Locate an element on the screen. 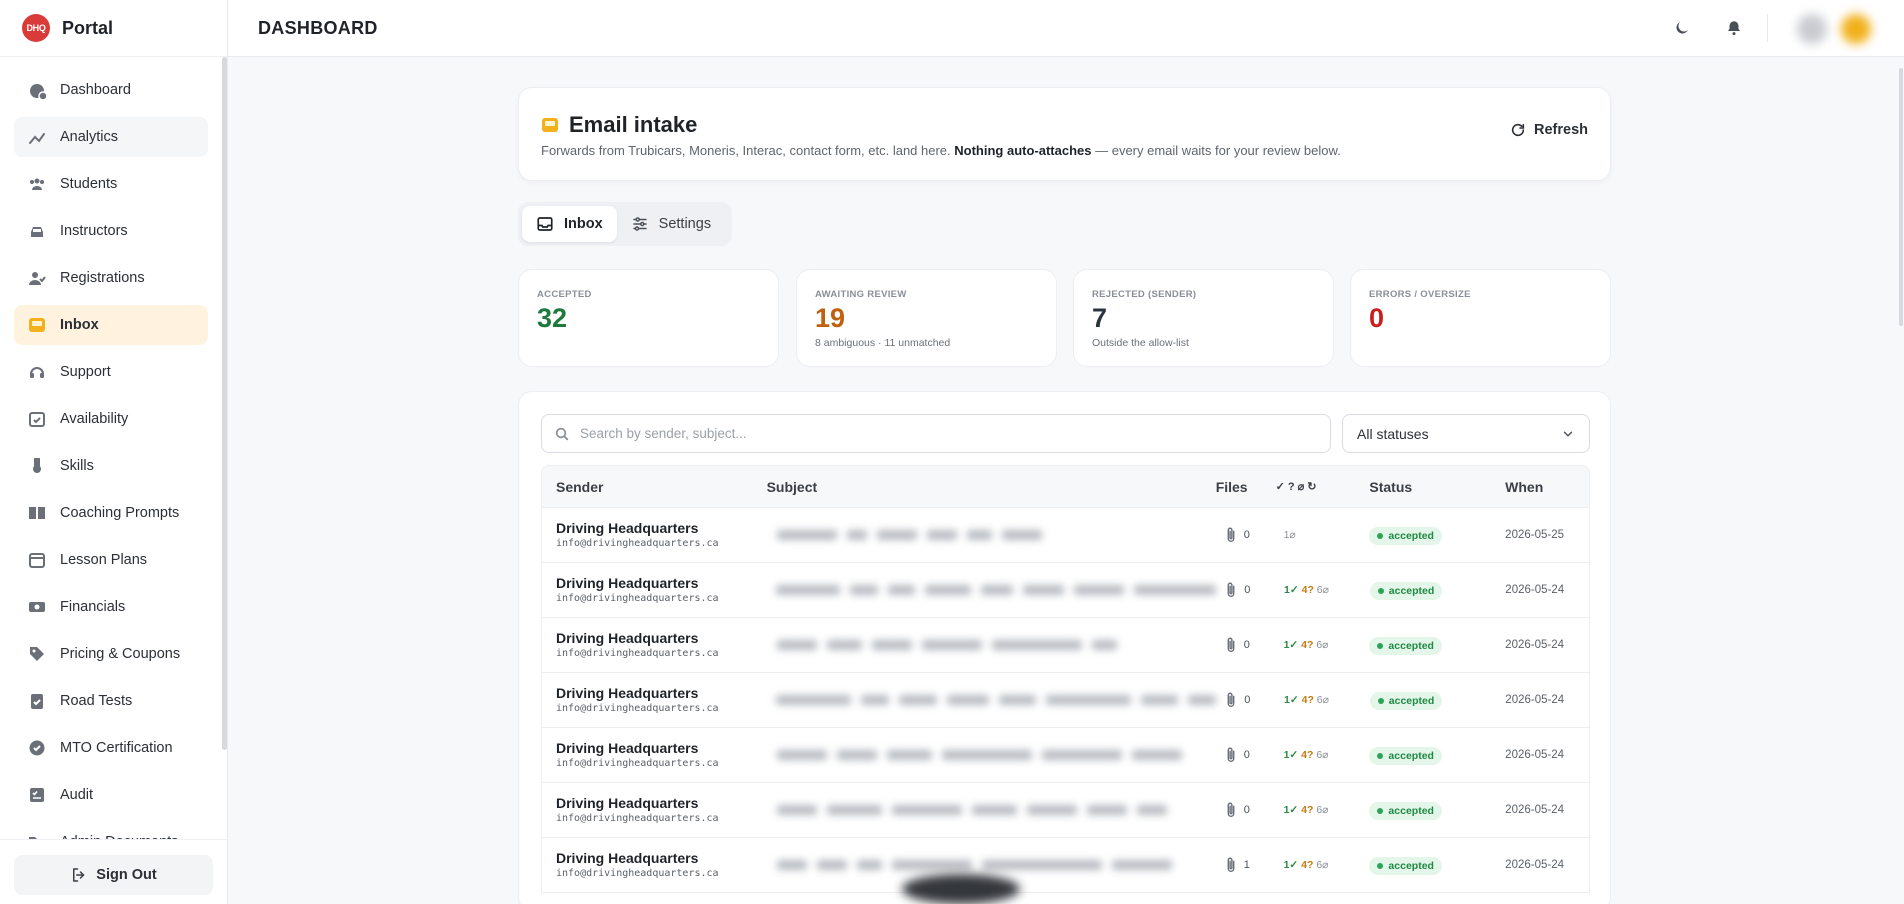  sidebar-item-road-tests: Road Tests is located at coordinates (111, 701).